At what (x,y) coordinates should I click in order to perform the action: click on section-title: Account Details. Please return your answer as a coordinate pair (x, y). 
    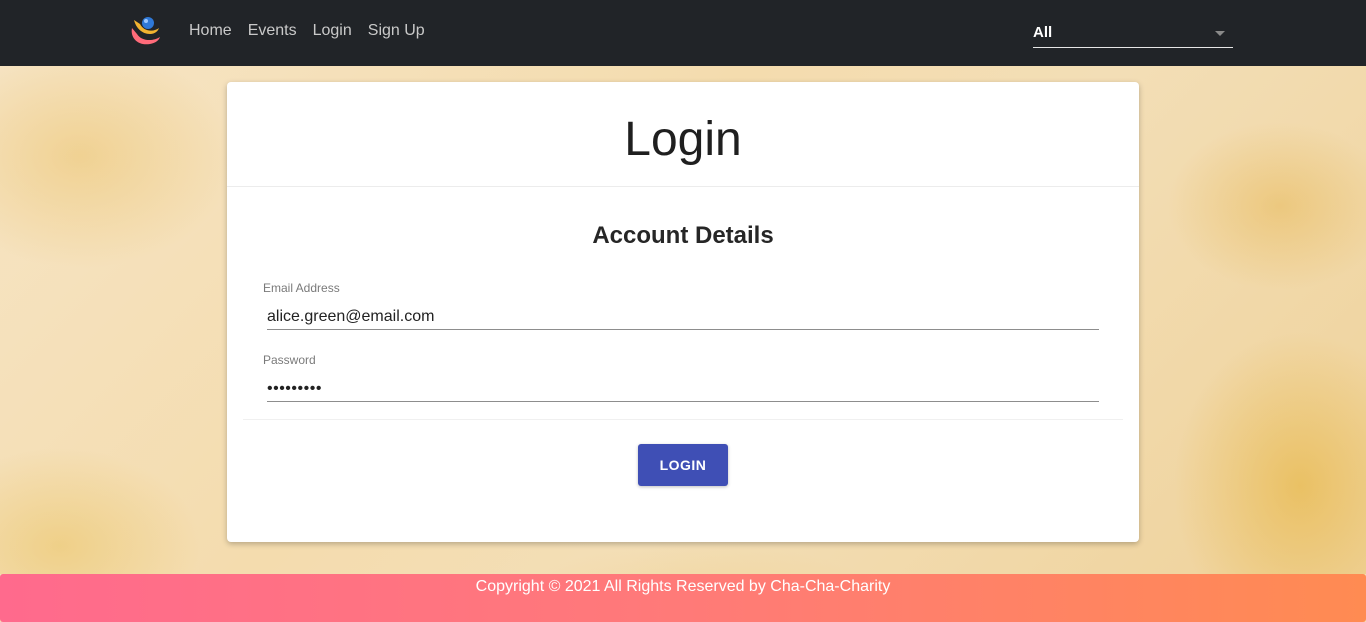
    Looking at the image, I should click on (683, 235).